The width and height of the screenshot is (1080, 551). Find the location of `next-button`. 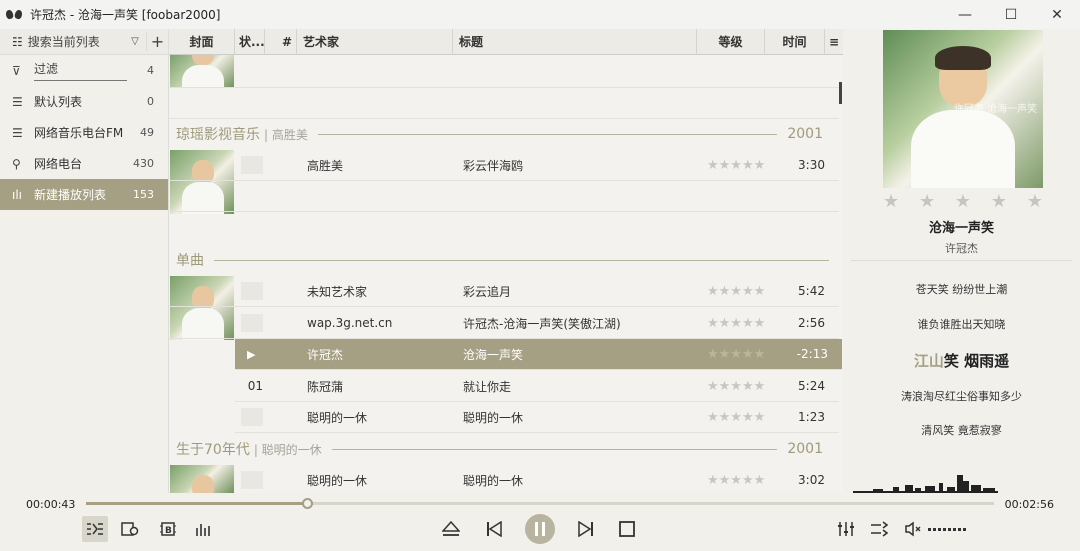

next-button is located at coordinates (586, 529).